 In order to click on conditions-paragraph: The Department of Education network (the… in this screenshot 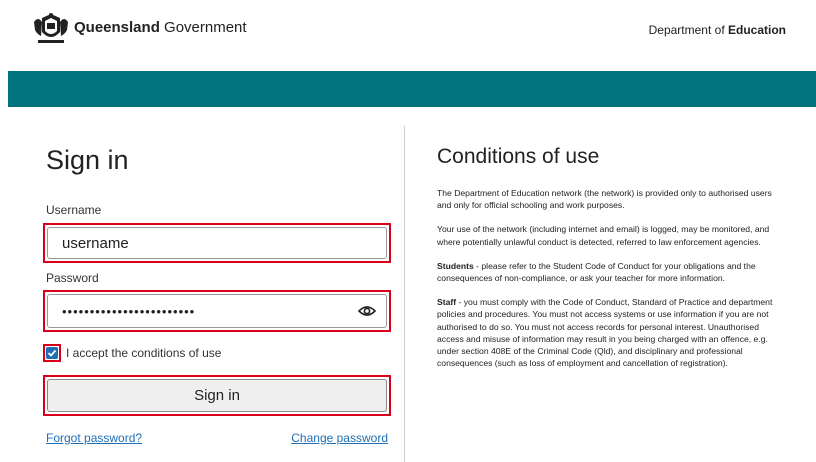, I will do `click(604, 199)`.